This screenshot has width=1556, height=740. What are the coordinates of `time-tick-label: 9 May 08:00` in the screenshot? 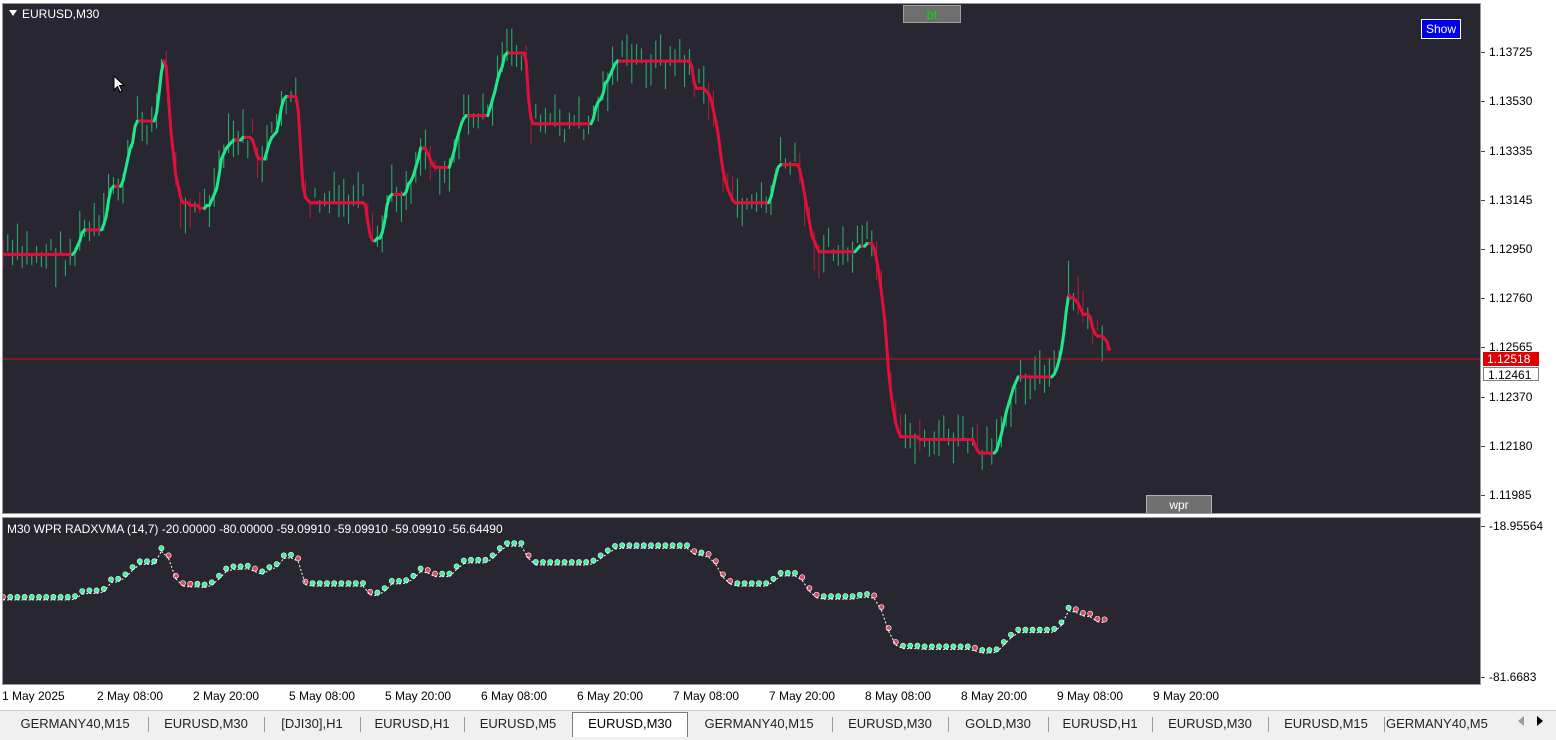 It's located at (1090, 696).